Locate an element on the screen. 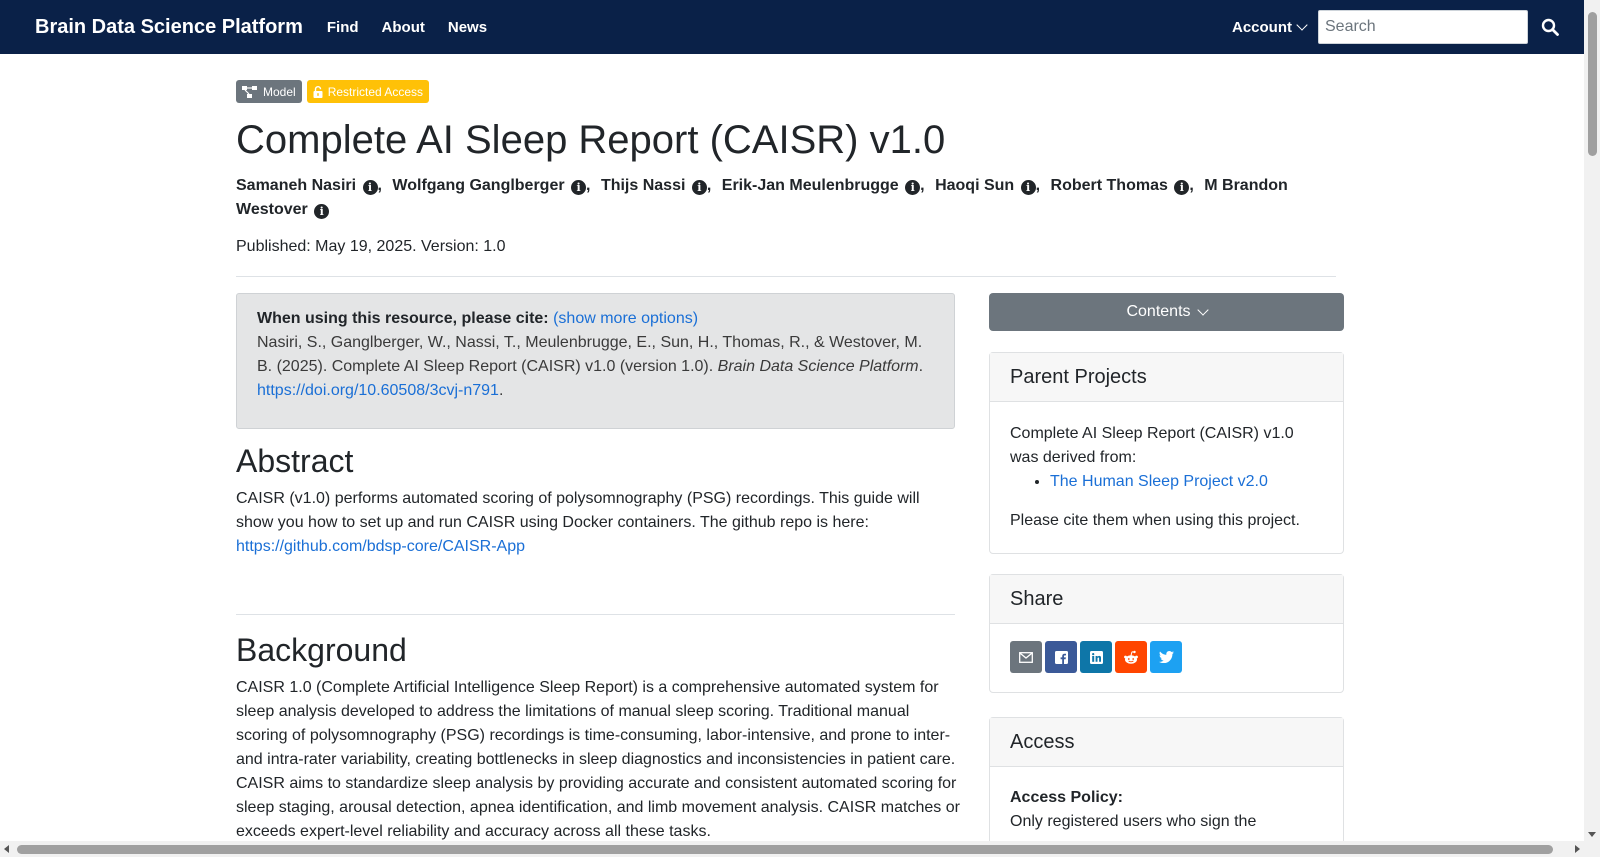 This screenshot has width=1600, height=857. navbar-right: Account is located at coordinates (1408, 27).